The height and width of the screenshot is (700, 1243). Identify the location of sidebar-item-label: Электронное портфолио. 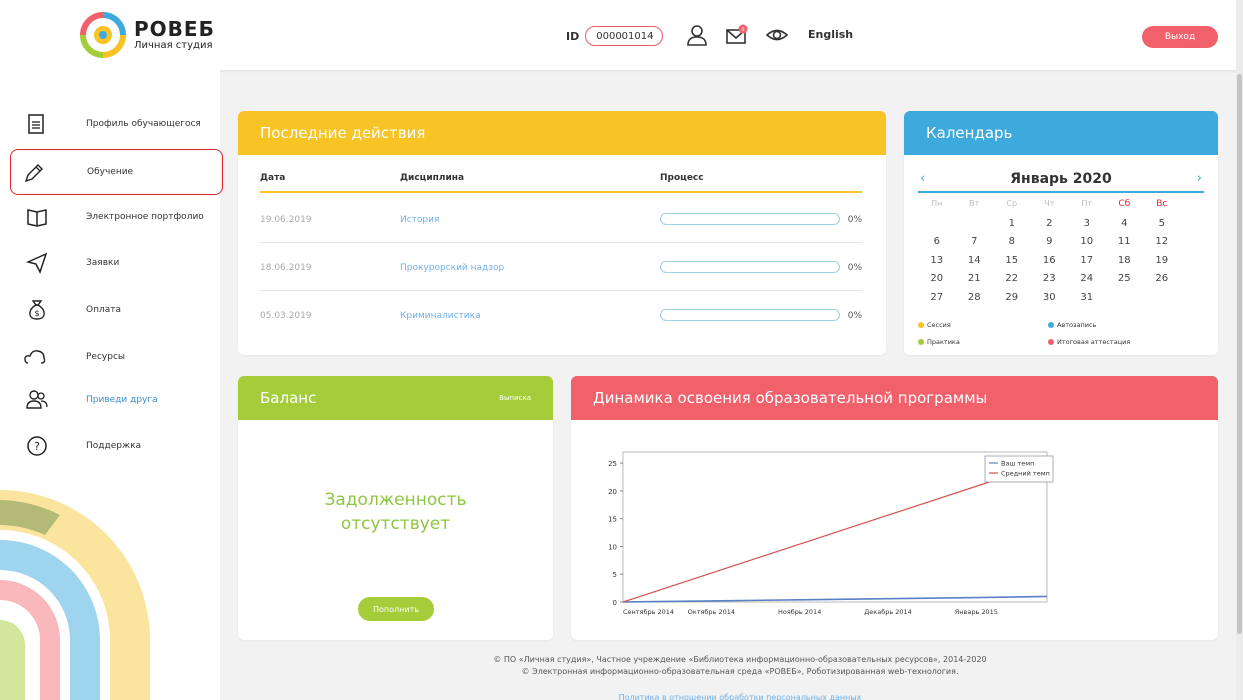
(145, 217).